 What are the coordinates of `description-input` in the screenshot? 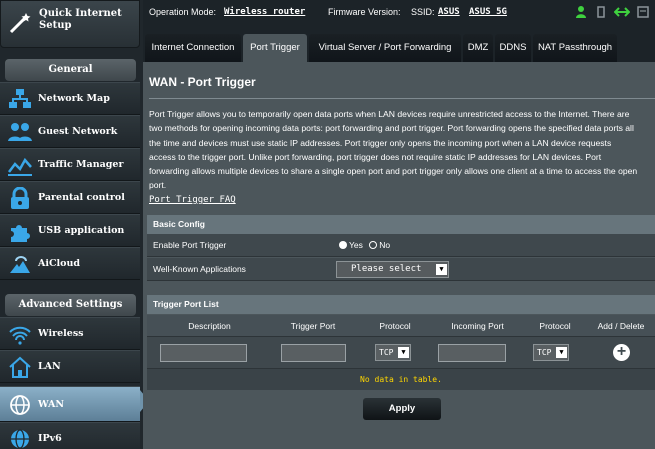 It's located at (203, 353).